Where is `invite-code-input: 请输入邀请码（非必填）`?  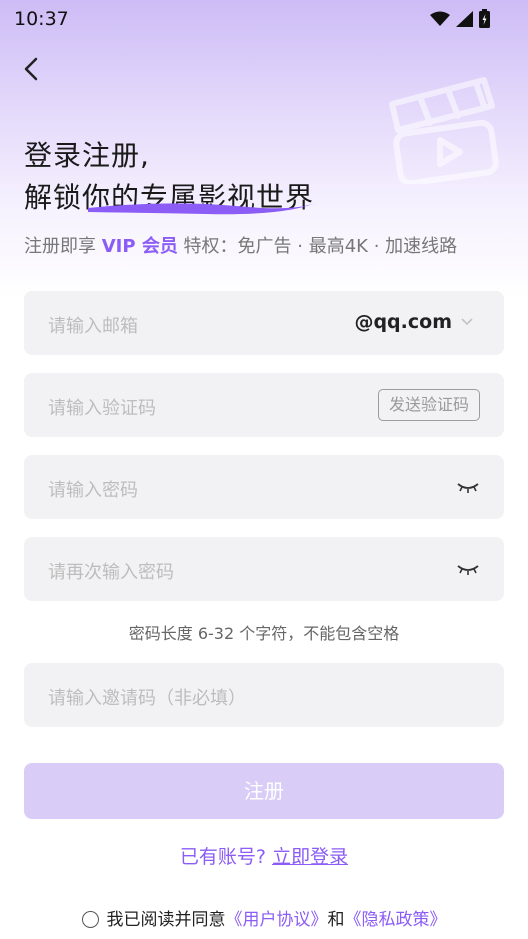 invite-code-input: 请输入邀请码（非必填） is located at coordinates (147, 697).